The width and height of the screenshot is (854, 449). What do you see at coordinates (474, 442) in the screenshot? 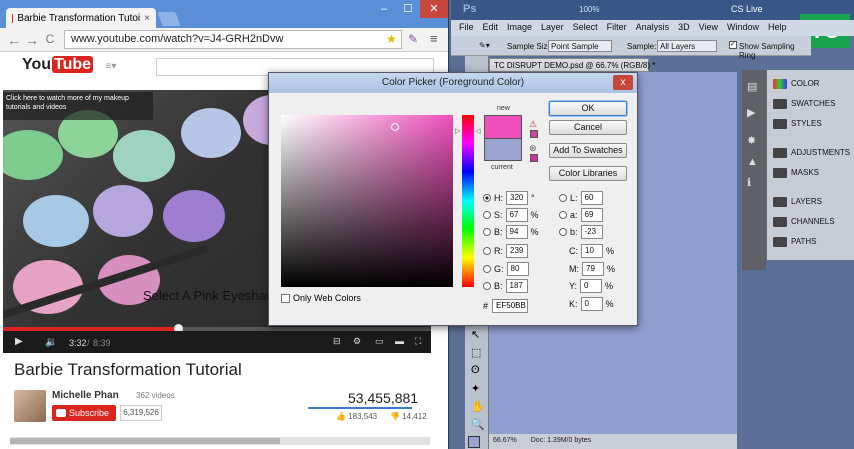
I see `foreground-color-swatch` at bounding box center [474, 442].